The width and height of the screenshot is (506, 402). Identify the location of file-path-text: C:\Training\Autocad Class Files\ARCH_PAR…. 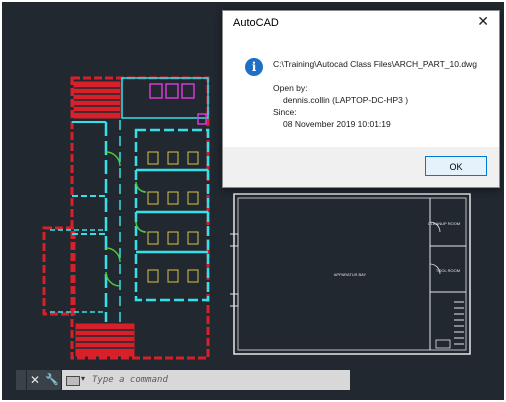
(375, 64).